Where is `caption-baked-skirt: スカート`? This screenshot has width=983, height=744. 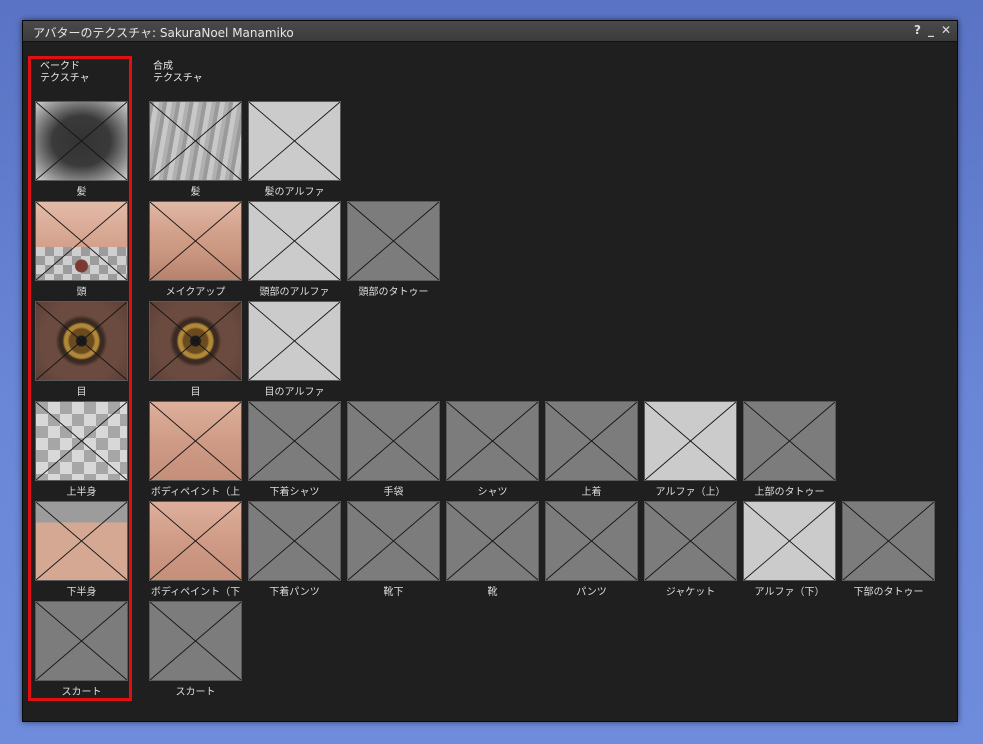
caption-baked-skirt: スカート is located at coordinates (81, 692).